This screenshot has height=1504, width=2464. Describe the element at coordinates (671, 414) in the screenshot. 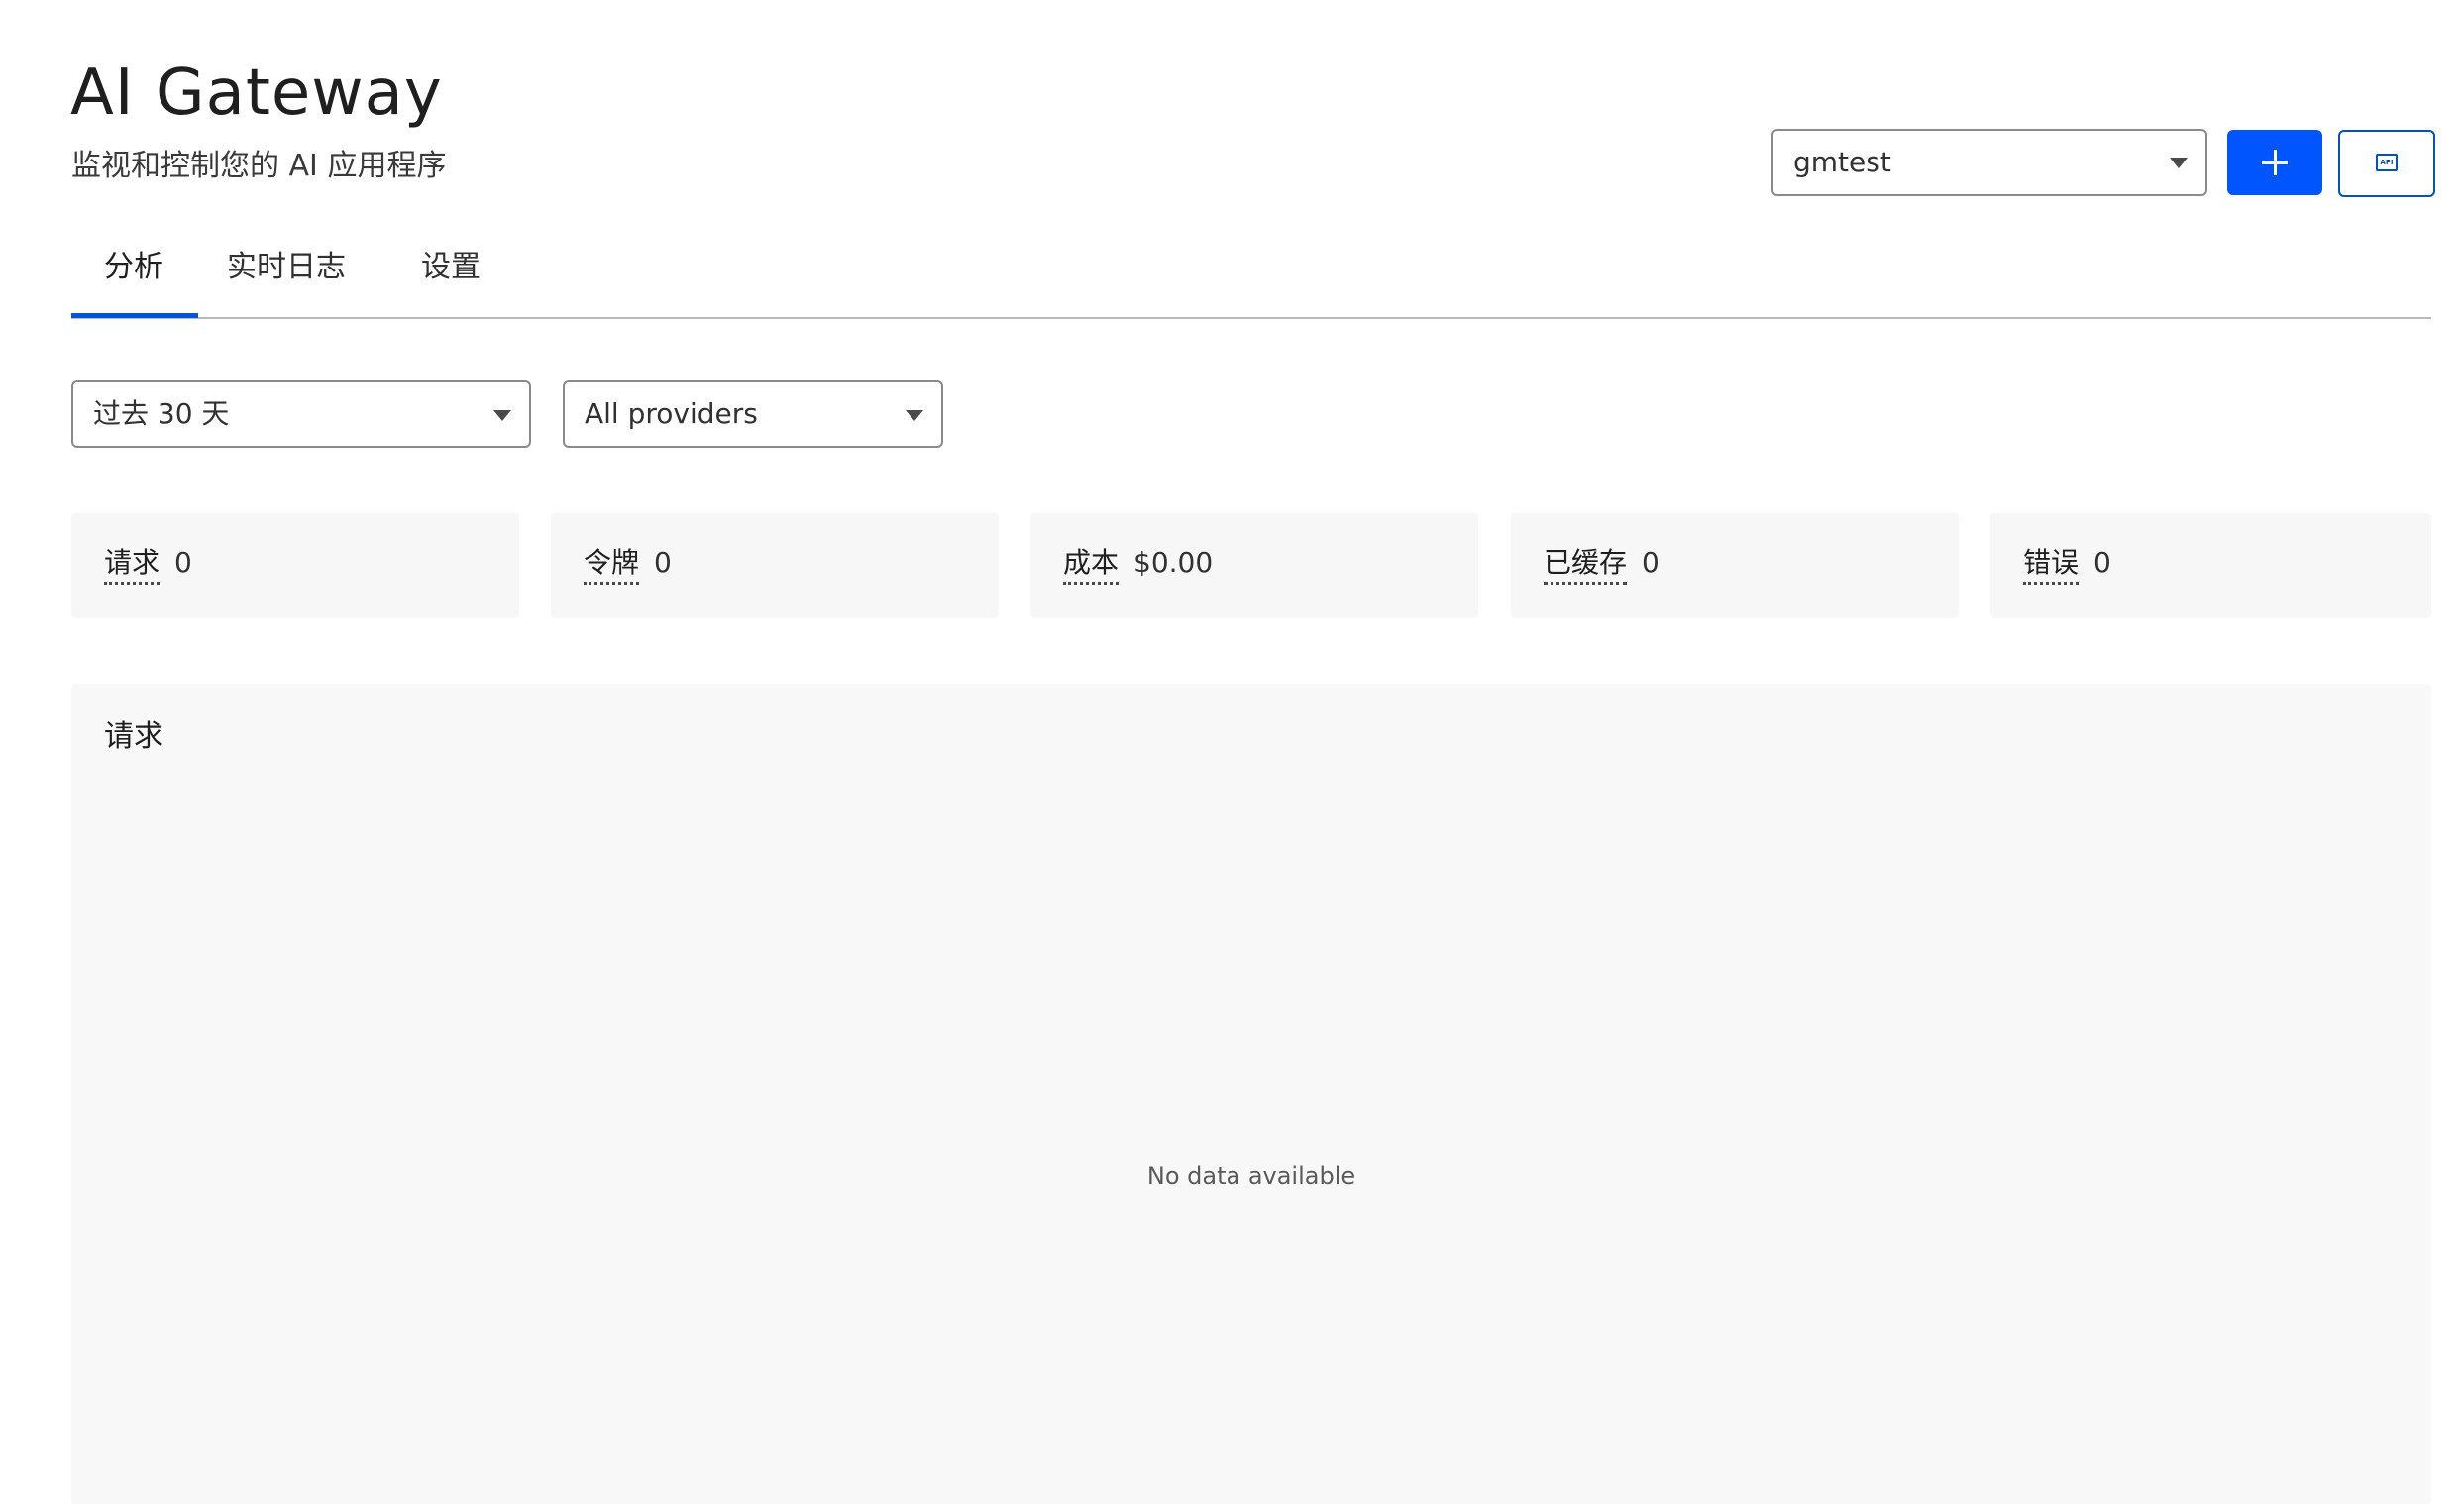

I see `provider-value: All providers` at that location.